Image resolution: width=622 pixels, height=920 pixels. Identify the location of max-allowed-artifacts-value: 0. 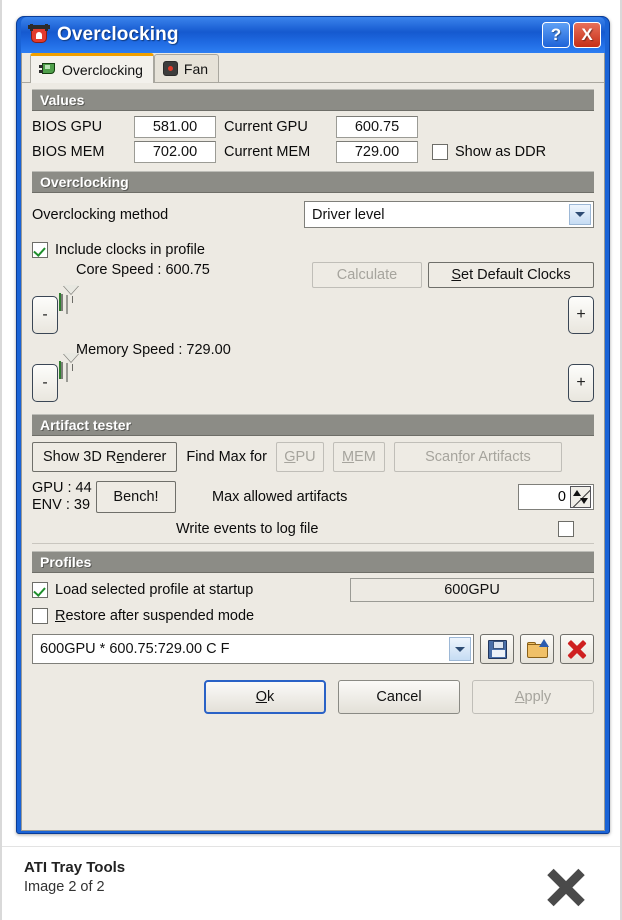
(561, 496).